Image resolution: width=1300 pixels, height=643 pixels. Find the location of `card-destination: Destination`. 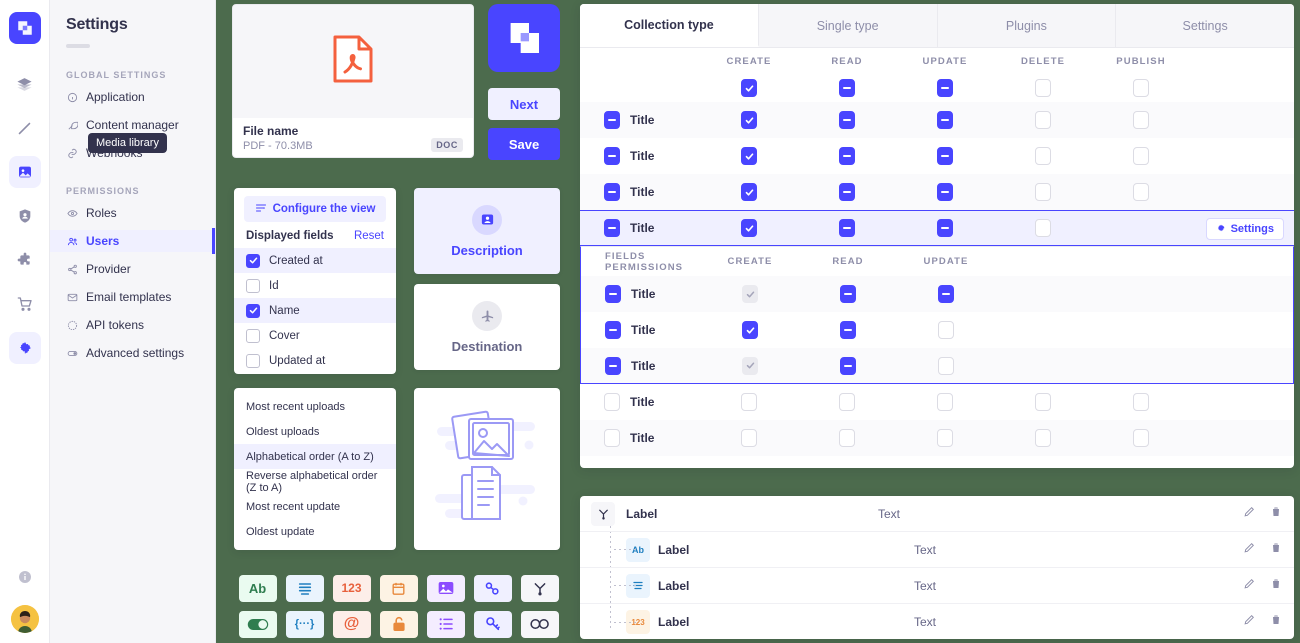

card-destination: Destination is located at coordinates (487, 327).